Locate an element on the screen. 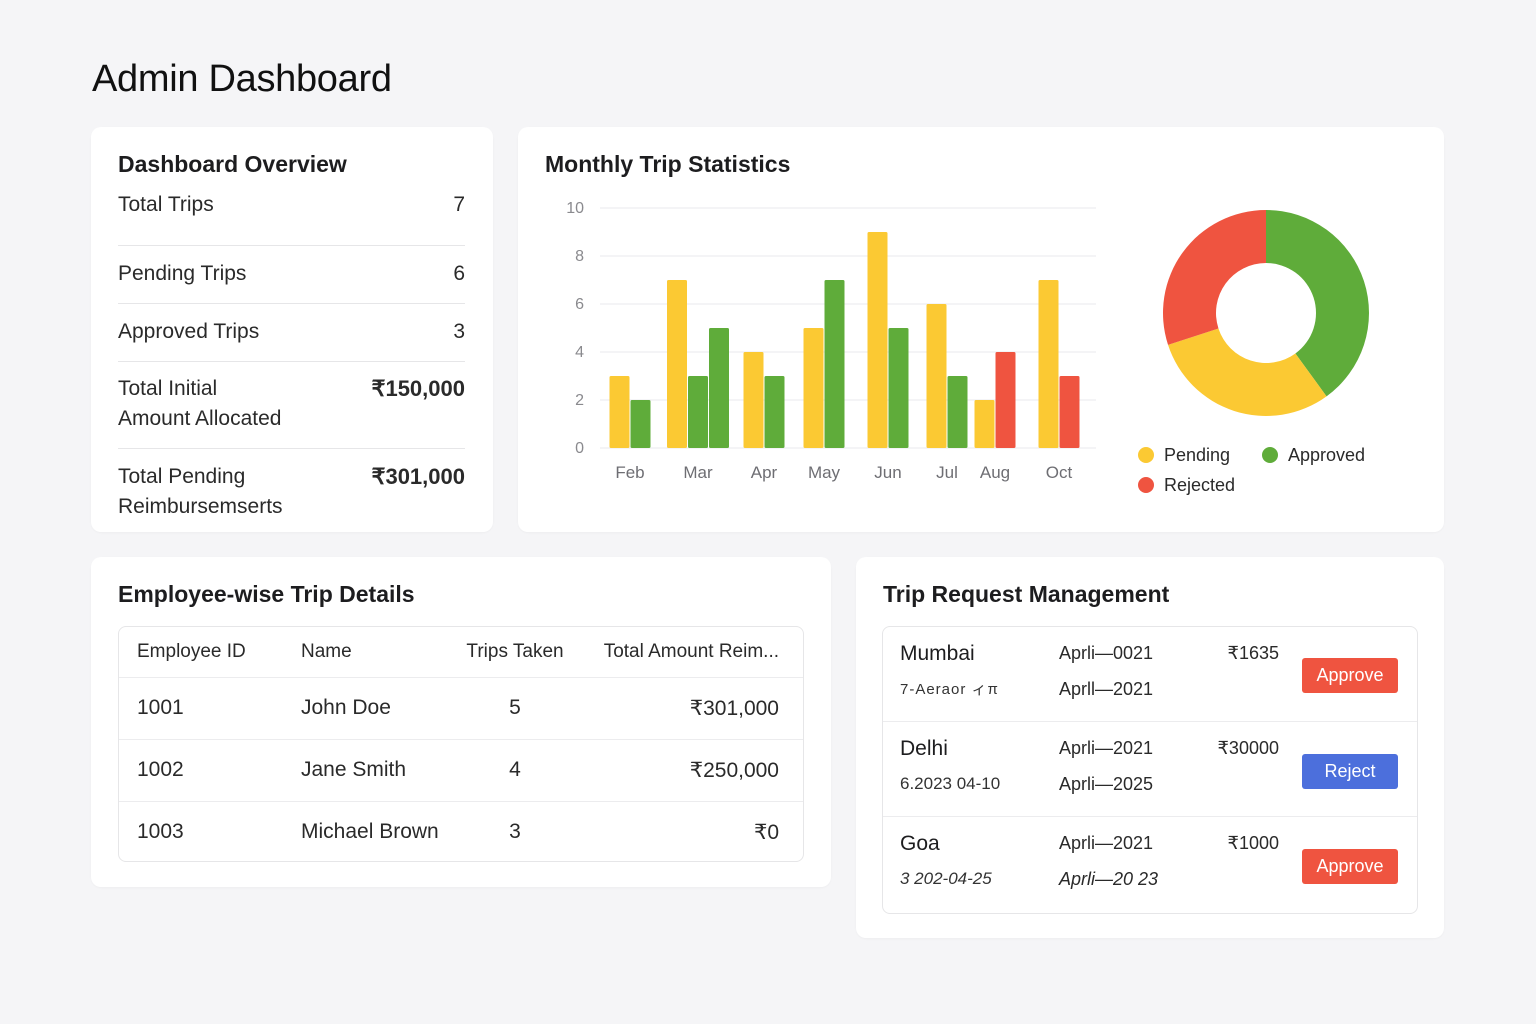  overview-value: ₹150,000 is located at coordinates (418, 388).